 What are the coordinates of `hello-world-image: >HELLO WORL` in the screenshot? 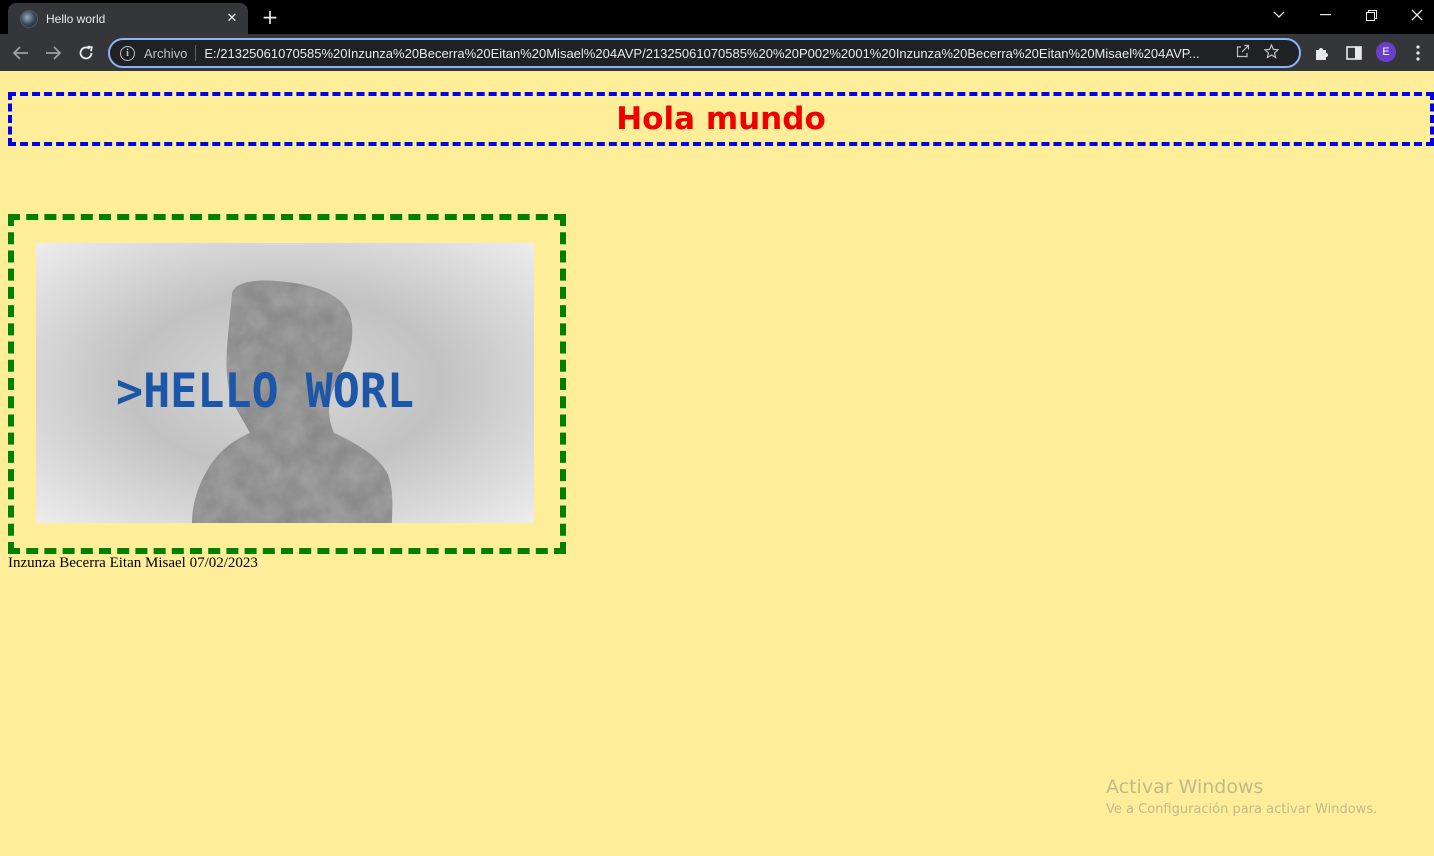 It's located at (285, 383).